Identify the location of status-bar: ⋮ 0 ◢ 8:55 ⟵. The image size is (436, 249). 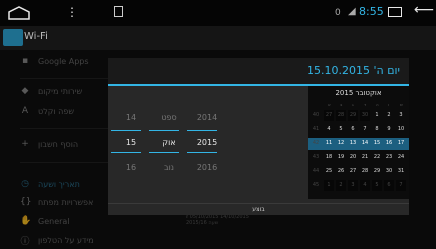
(218, 13).